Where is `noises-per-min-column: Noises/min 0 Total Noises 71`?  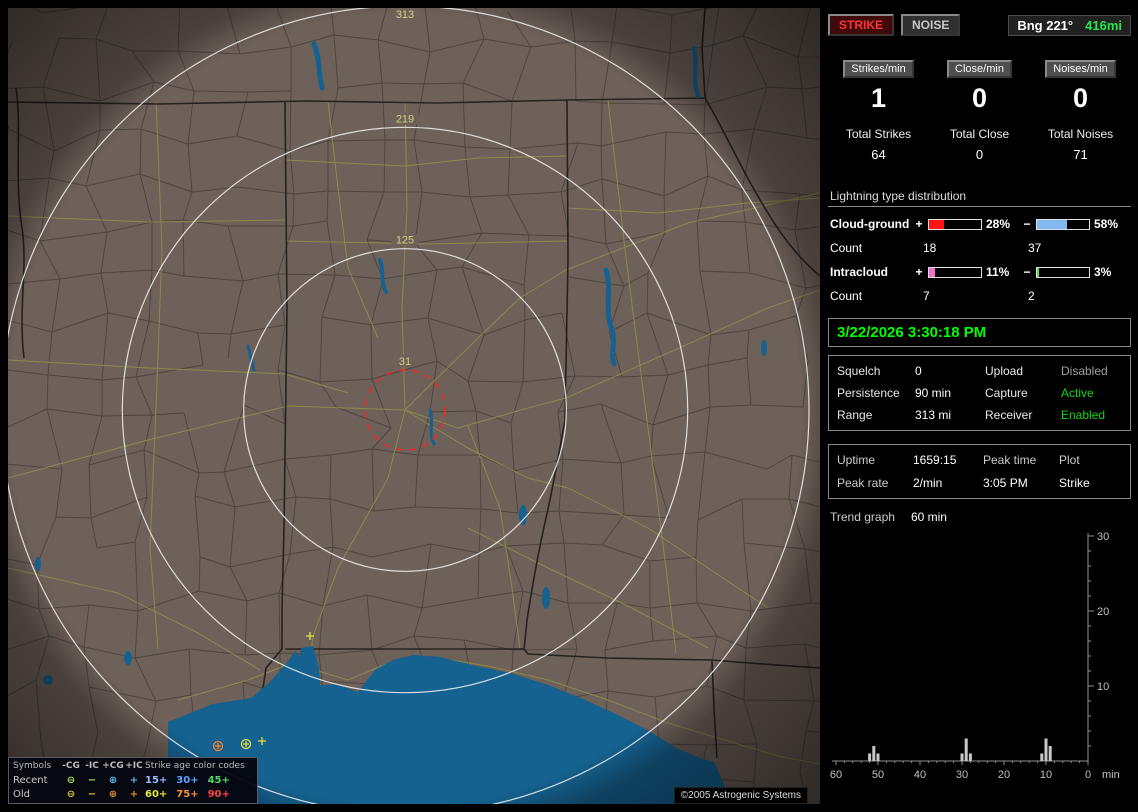
noises-per-min-column: Noises/min 0 Total Noises 71 is located at coordinates (1080, 111).